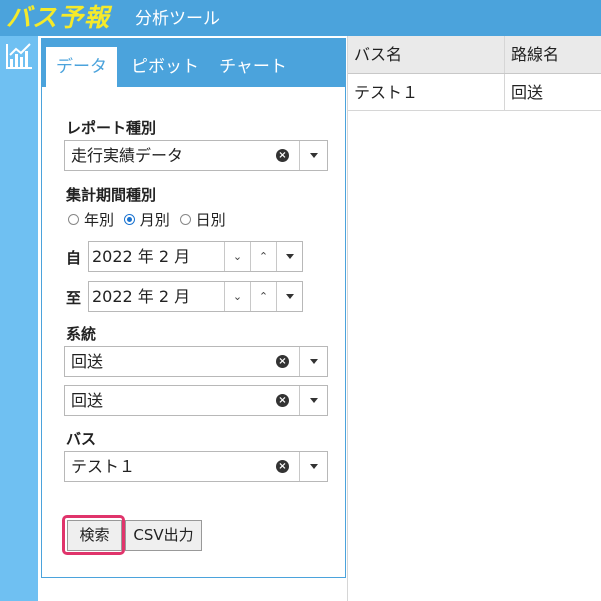  Describe the element at coordinates (177, 19) in the screenshot. I see `app-subtitle: 分析ツール` at that location.